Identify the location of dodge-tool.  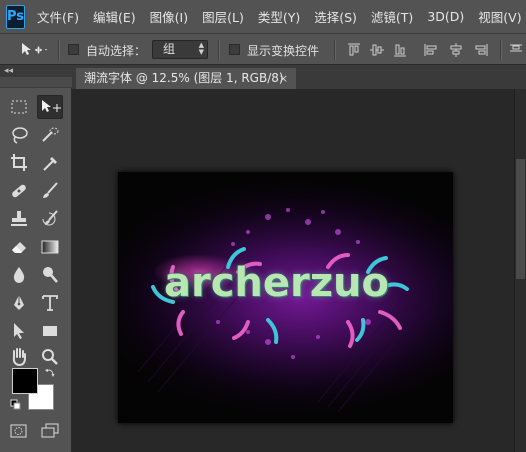
(50, 275).